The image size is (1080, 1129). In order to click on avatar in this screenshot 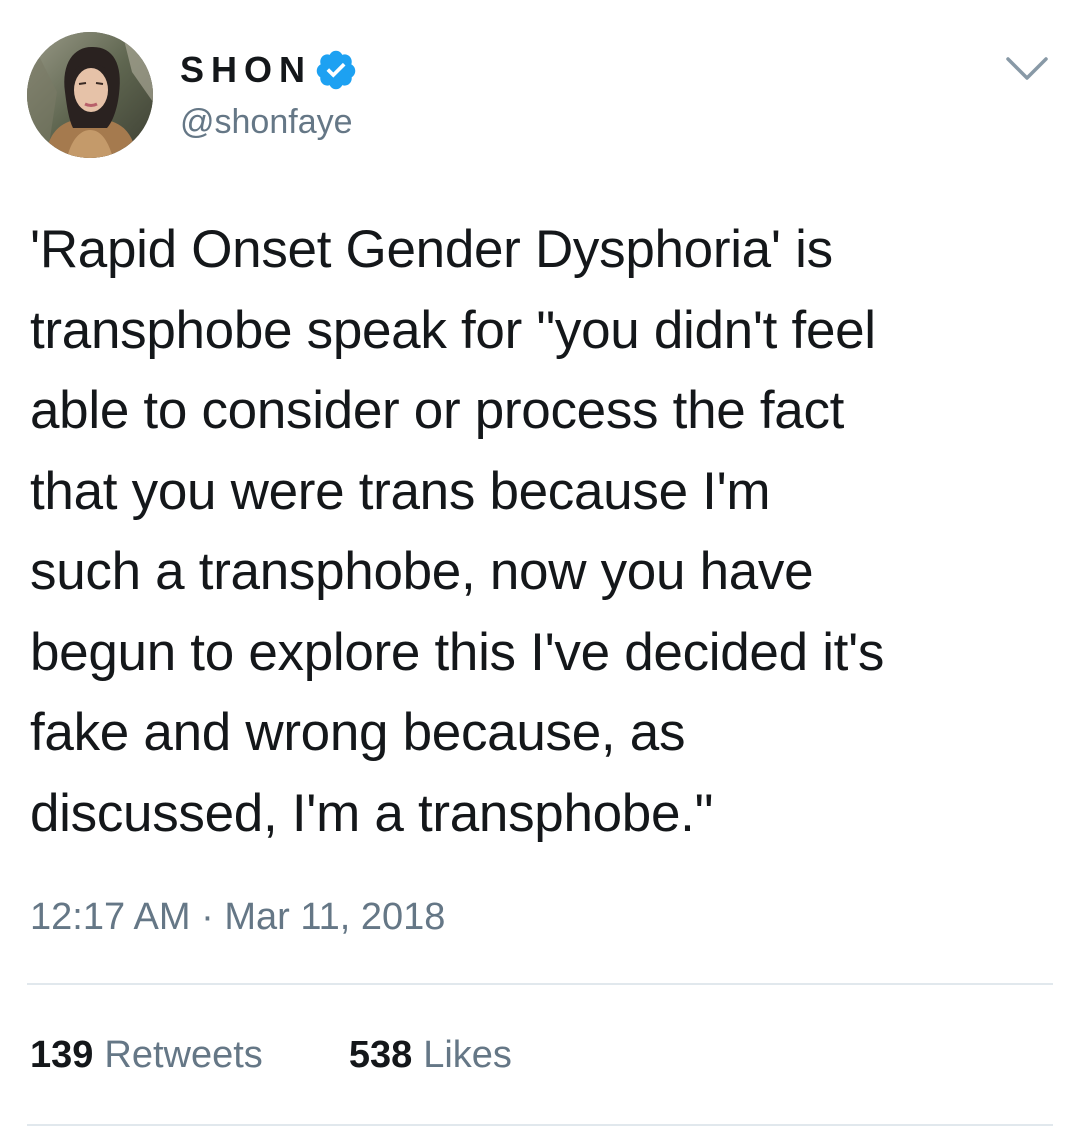, I will do `click(90, 95)`.